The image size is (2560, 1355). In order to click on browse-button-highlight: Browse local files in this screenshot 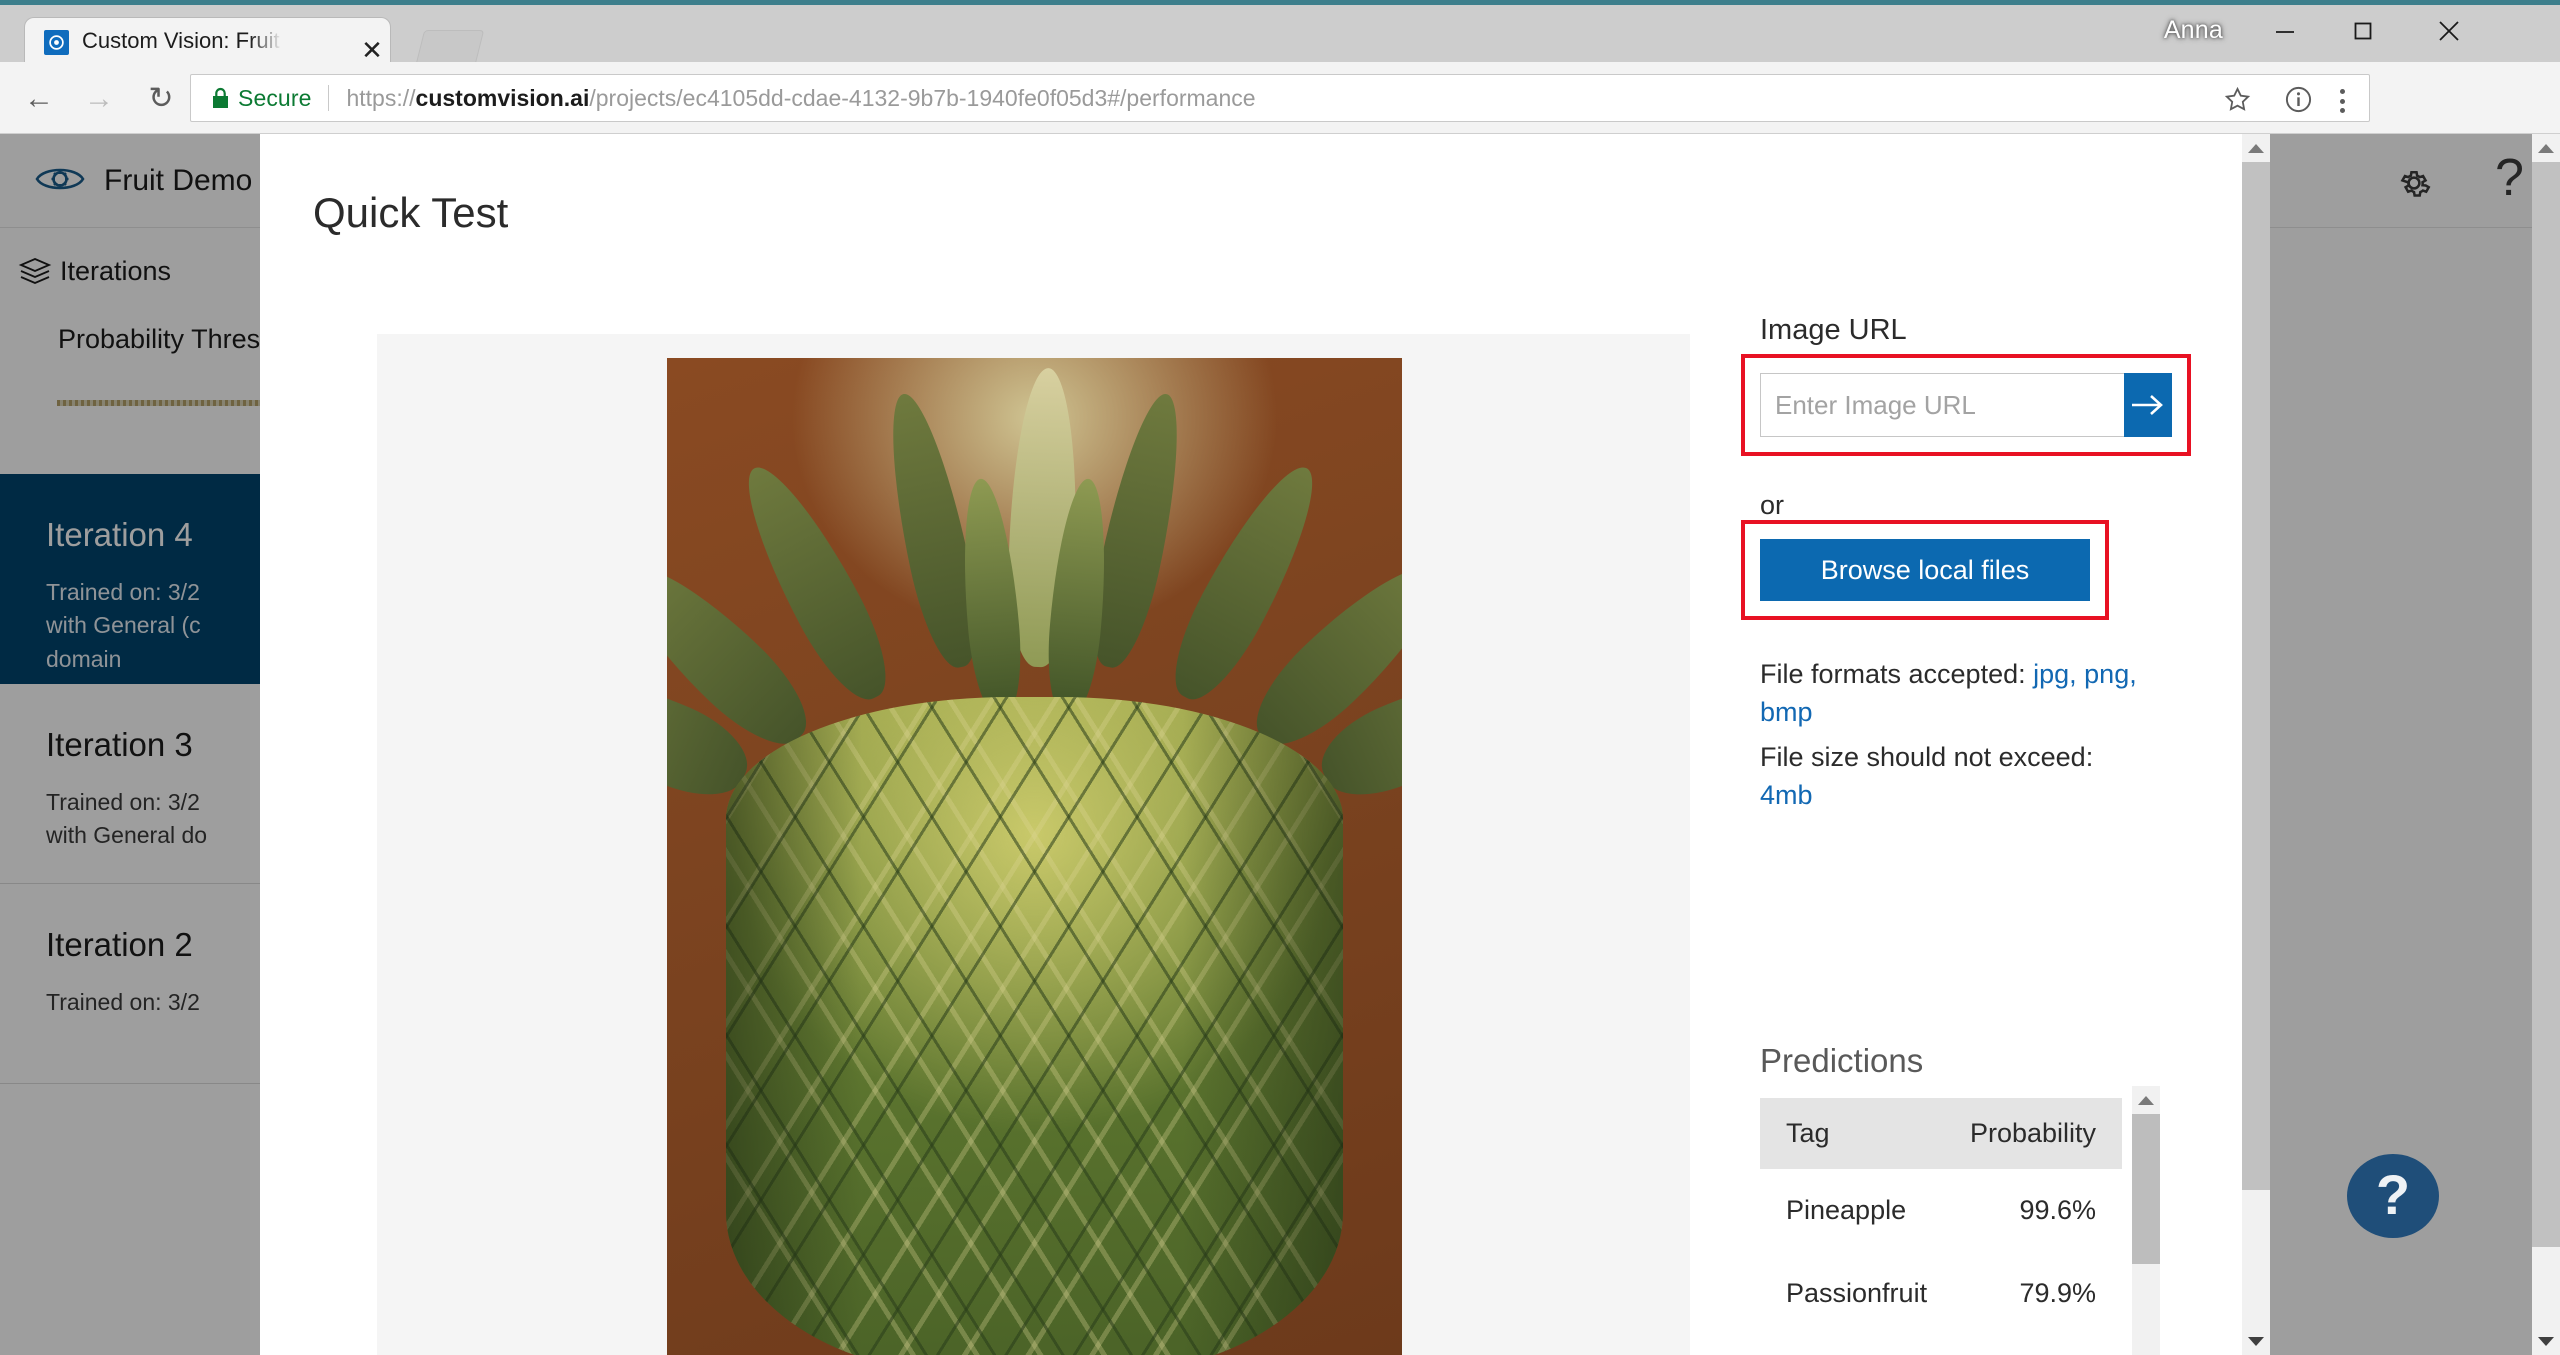, I will do `click(1925, 570)`.